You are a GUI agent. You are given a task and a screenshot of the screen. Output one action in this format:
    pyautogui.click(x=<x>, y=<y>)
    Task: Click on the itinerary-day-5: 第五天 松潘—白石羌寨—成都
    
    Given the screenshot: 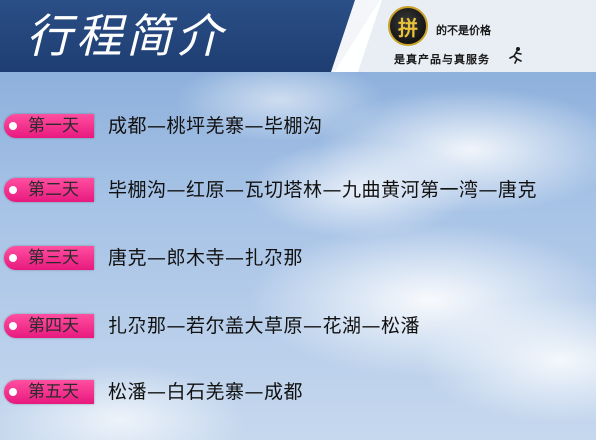 What is the action you would take?
    pyautogui.click(x=300, y=392)
    